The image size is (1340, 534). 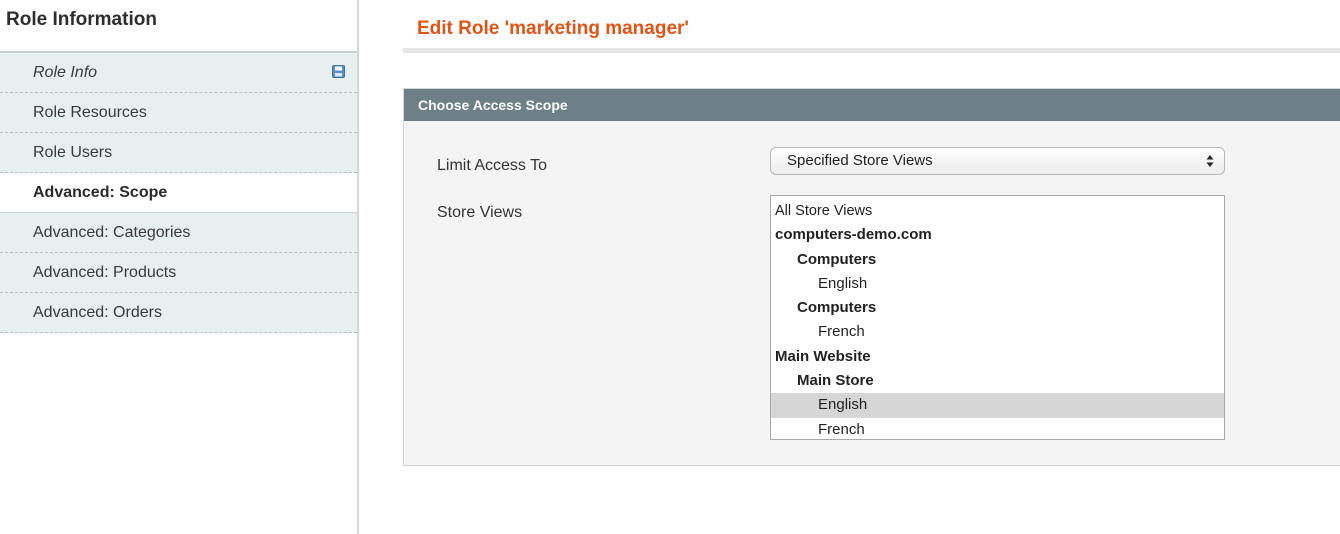 I want to click on limit-access-select: Specified Store Views, so click(x=997, y=161).